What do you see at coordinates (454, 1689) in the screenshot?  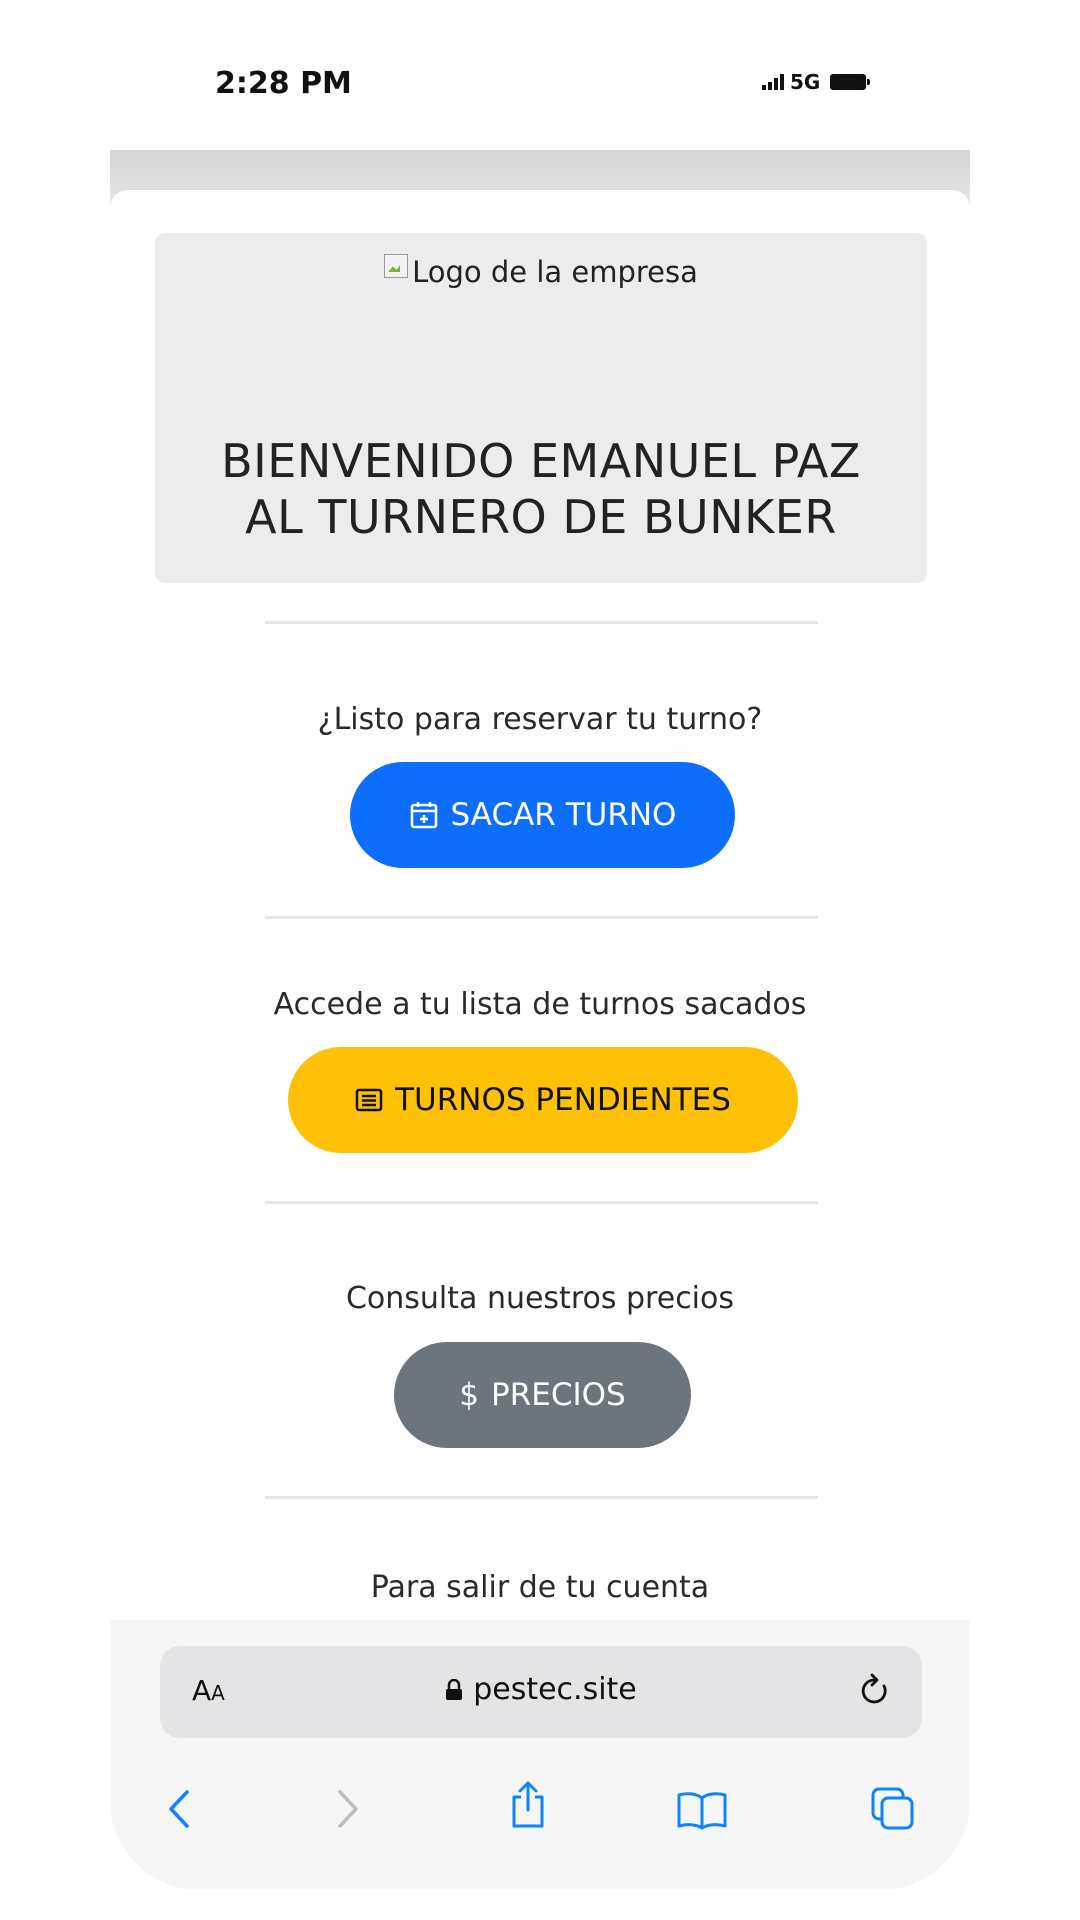 I see `lock-icon` at bounding box center [454, 1689].